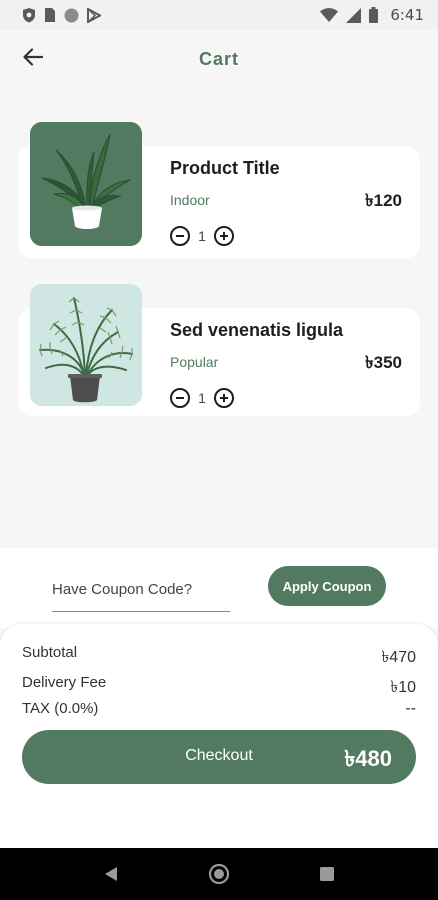 The height and width of the screenshot is (900, 438). I want to click on play-store-icon, so click(94, 15).